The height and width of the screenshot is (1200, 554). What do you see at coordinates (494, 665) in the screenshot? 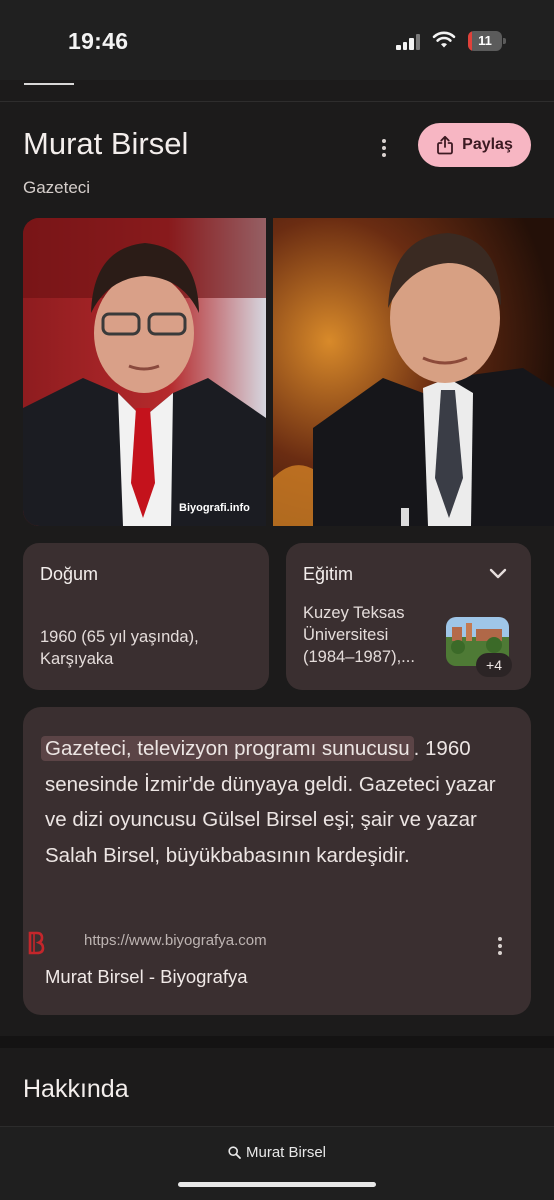
I see `more-count-badge: +4` at bounding box center [494, 665].